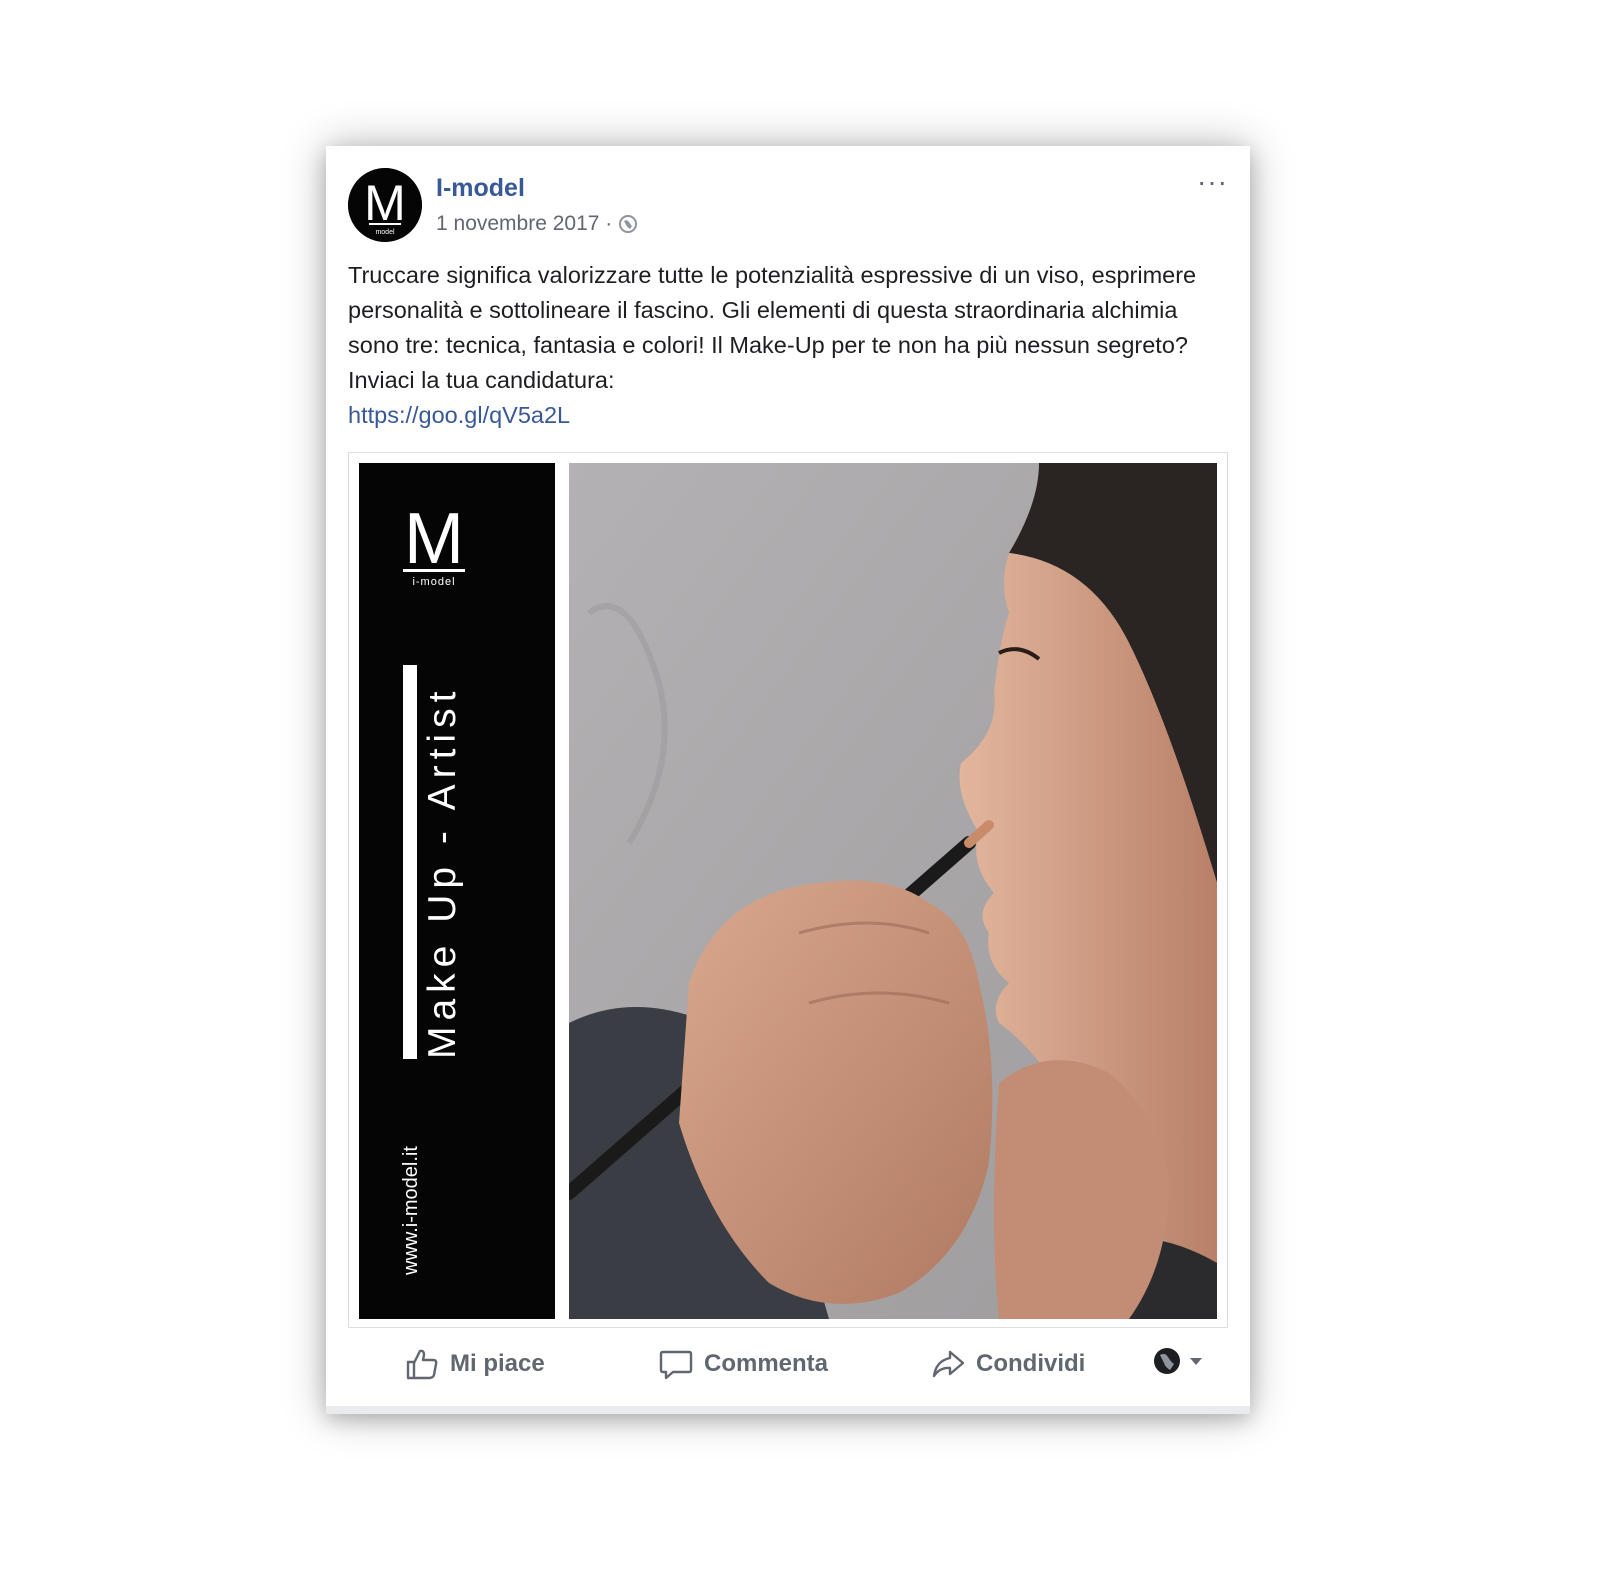  I want to click on page-name-link: I-model, so click(480, 188).